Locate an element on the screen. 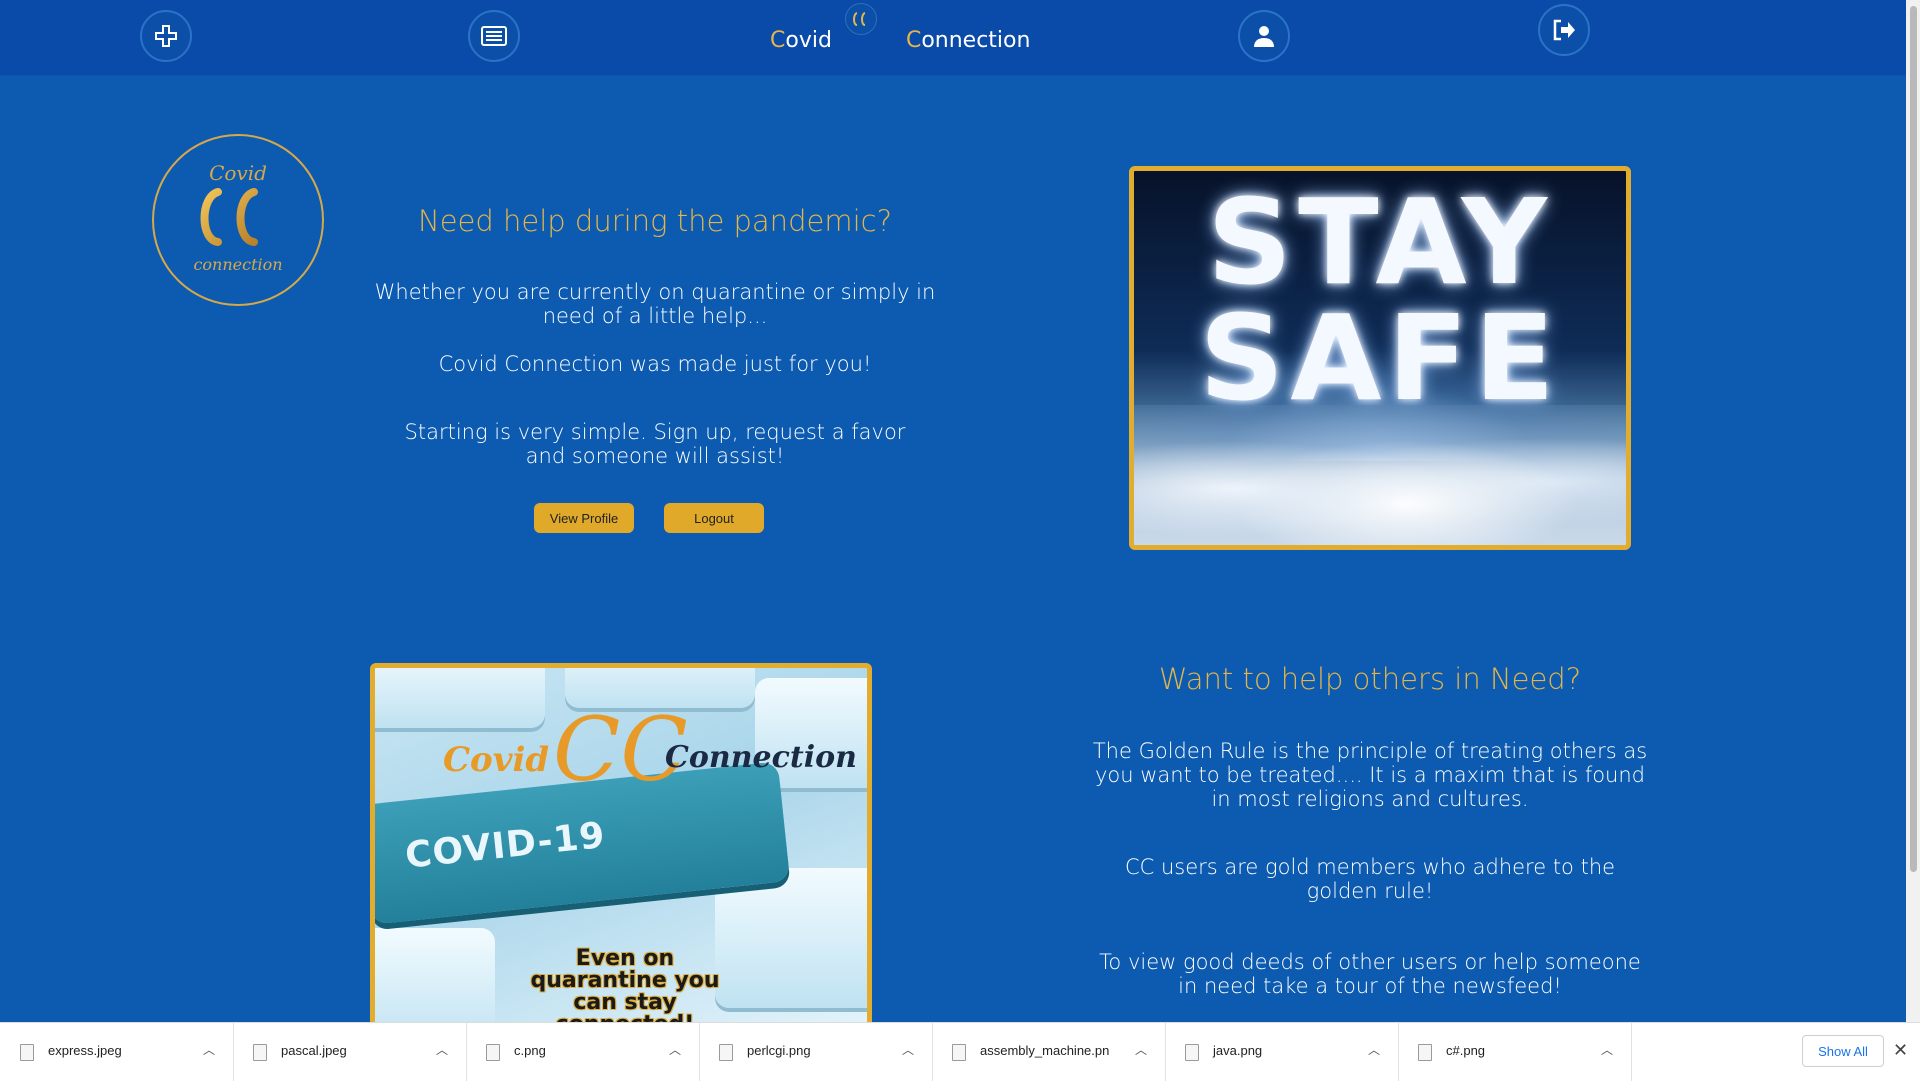 The height and width of the screenshot is (1081, 1920). newsfeed-button is located at coordinates (494, 36).